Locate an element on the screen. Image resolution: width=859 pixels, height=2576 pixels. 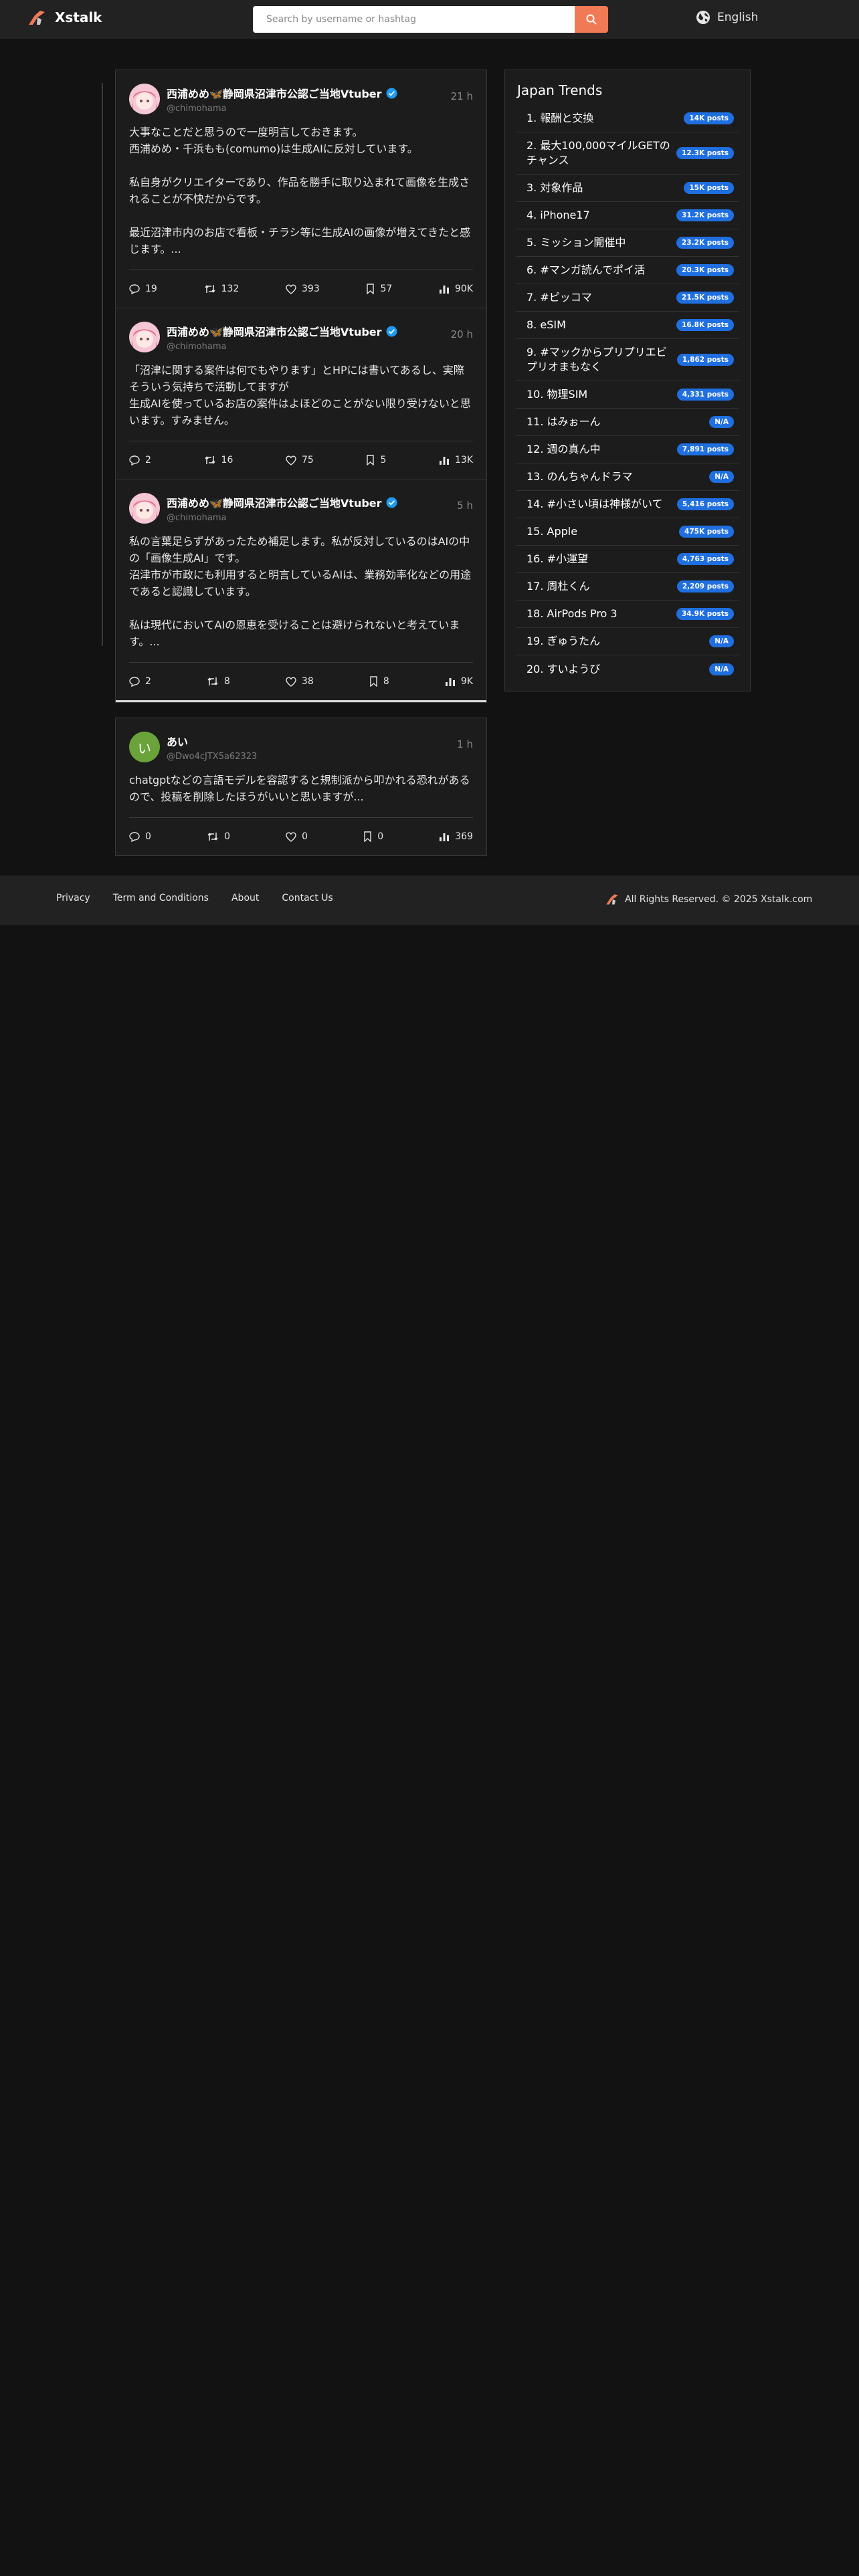
reply-action: 19 is located at coordinates (143, 289).